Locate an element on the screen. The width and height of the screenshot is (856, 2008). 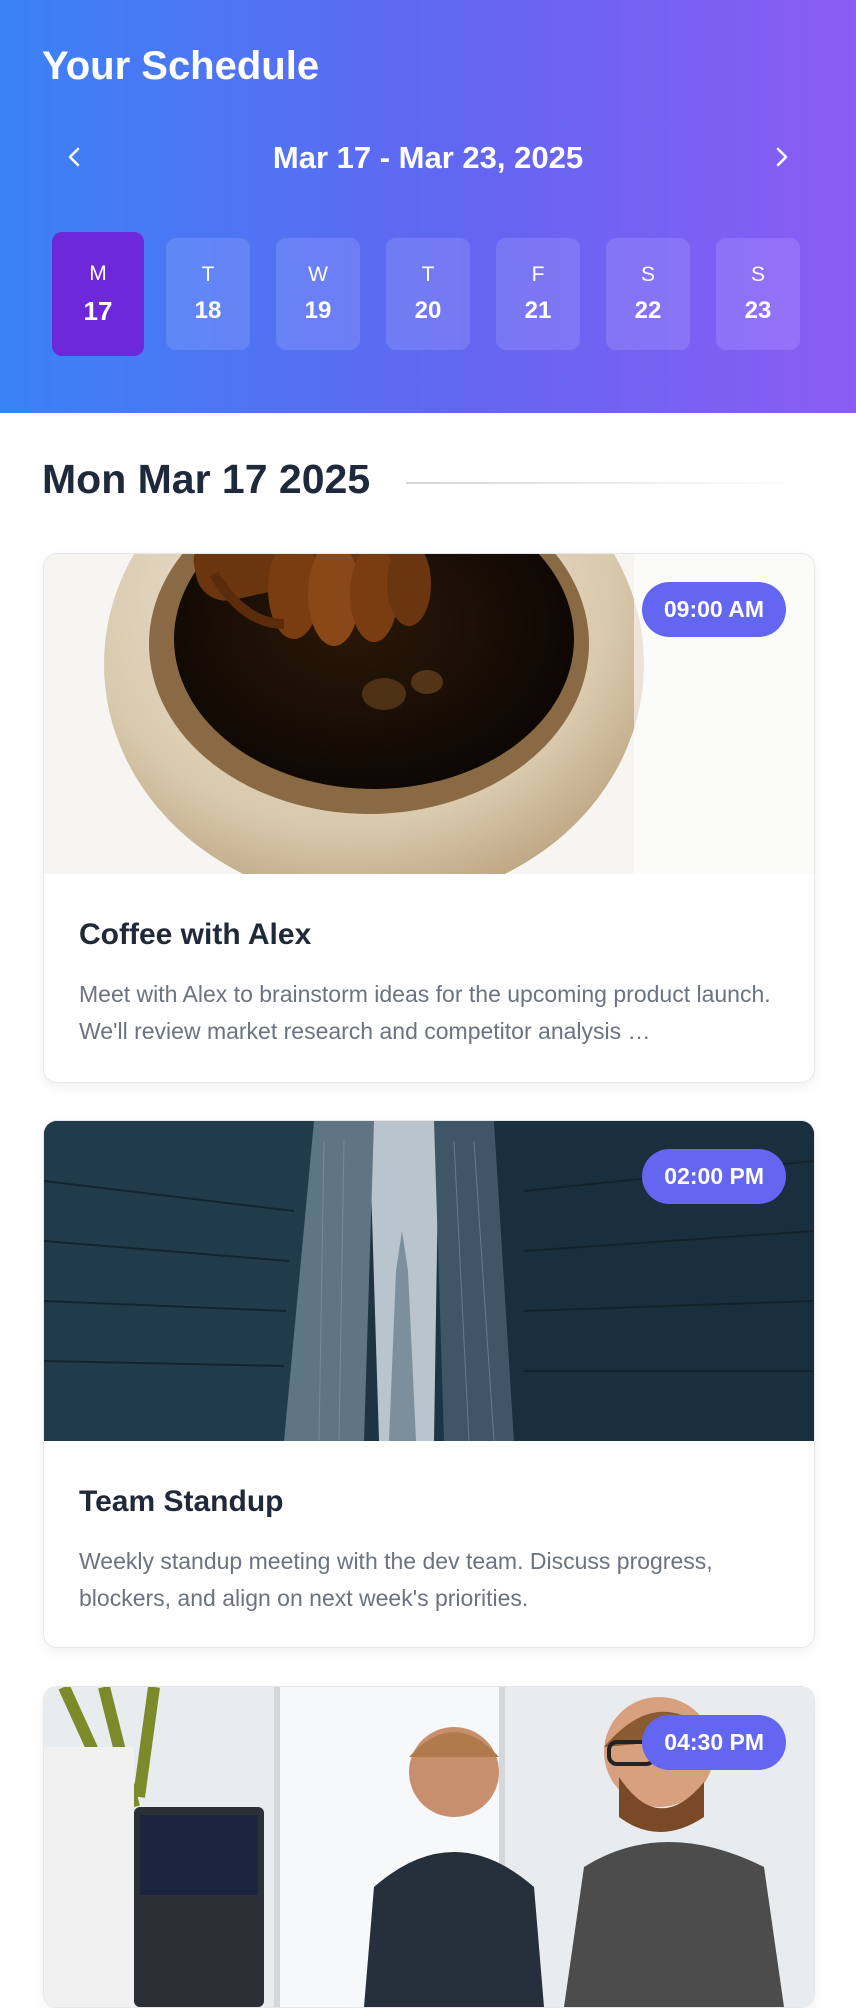
day-number: 18 is located at coordinates (208, 310).